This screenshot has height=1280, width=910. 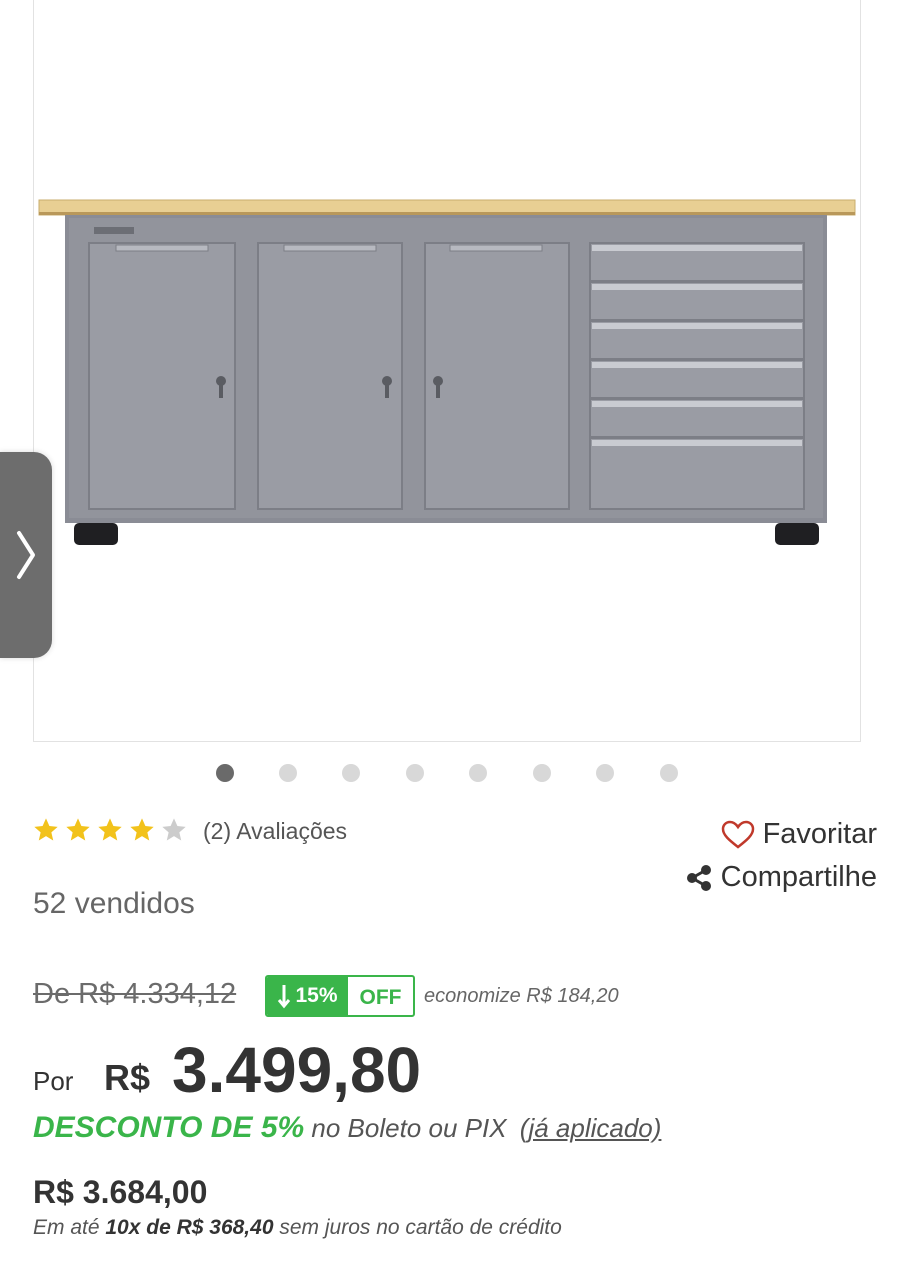 What do you see at coordinates (591, 1128) in the screenshot?
I see `discount-applied-link: (já aplicado)` at bounding box center [591, 1128].